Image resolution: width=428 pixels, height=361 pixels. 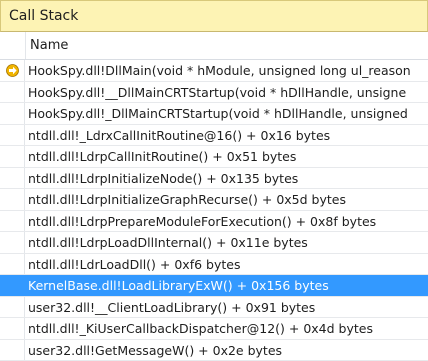 What do you see at coordinates (155, 350) in the screenshot?
I see `frame-name: user32.dll!GetMessageW() + 0x2e bytes` at bounding box center [155, 350].